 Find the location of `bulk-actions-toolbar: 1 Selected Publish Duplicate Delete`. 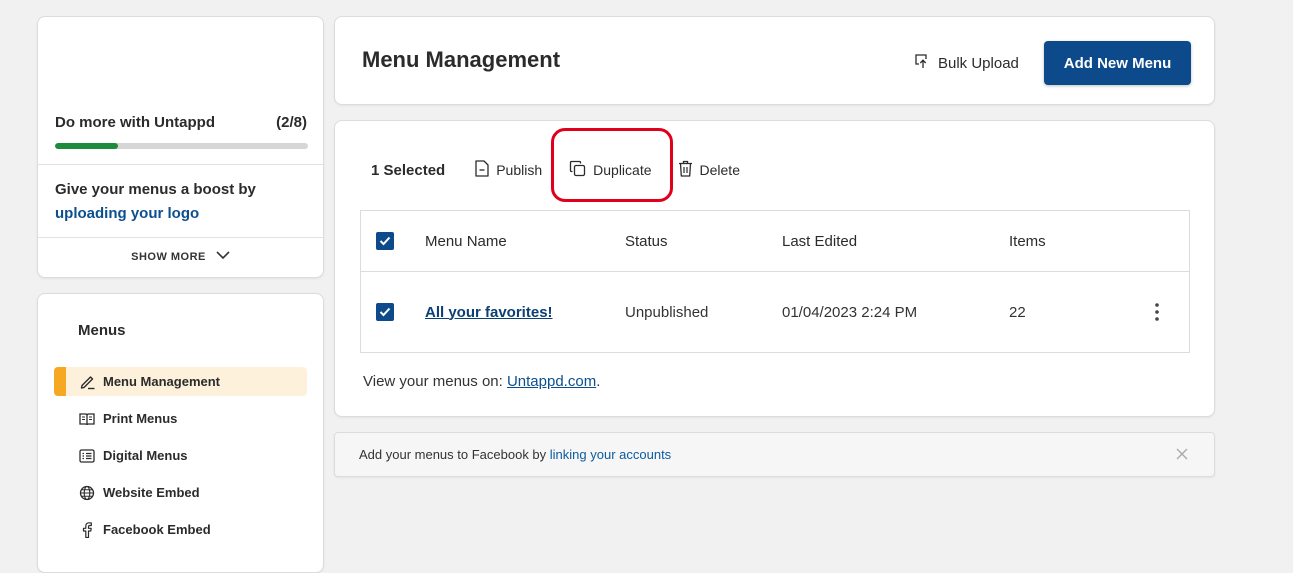

bulk-actions-toolbar: 1 Selected Publish Duplicate Delete is located at coordinates (555, 170).